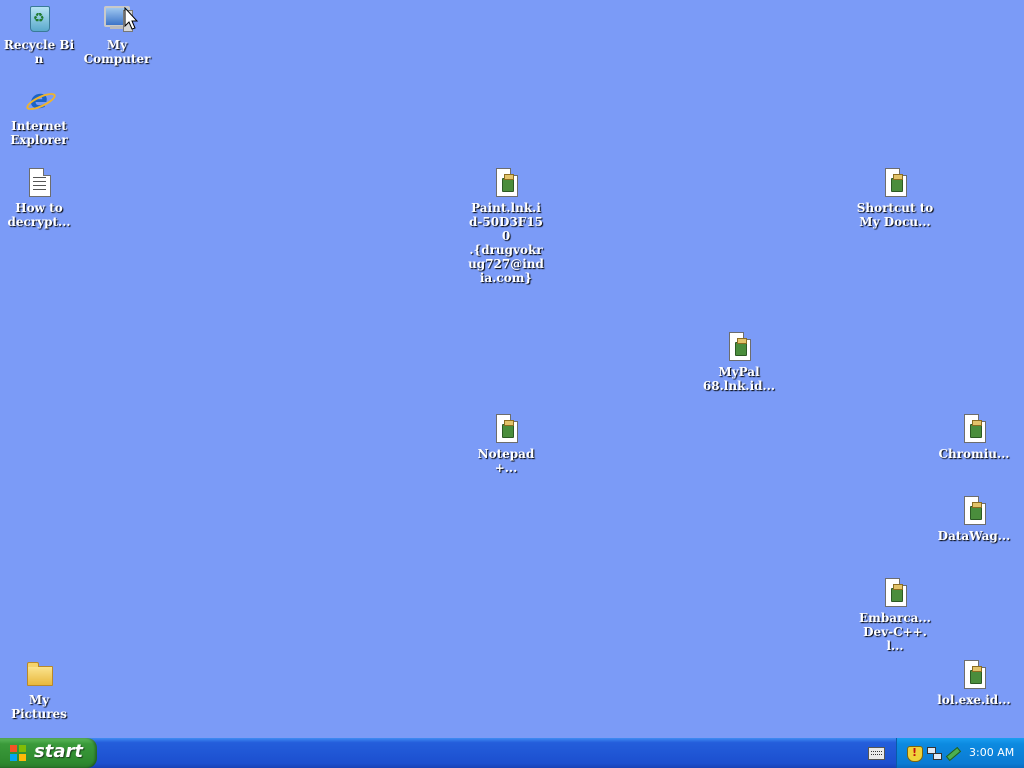  What do you see at coordinates (117, 35) in the screenshot?
I see `desktop-icon-my-computer: My Computer` at bounding box center [117, 35].